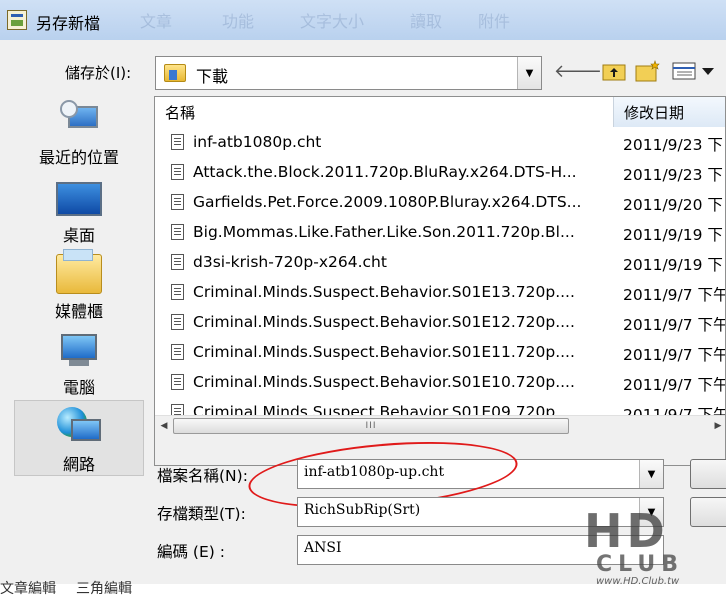 This screenshot has width=726, height=595. Describe the element at coordinates (673, 205) in the screenshot. I see `file-date: 2011/9/20 下` at that location.